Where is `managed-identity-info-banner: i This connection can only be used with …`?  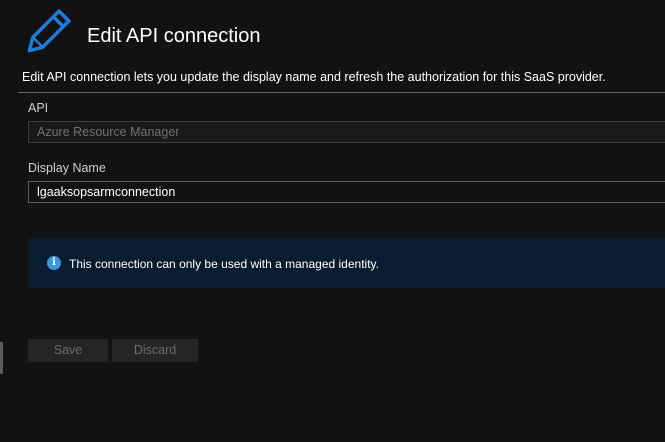
managed-identity-info-banner: i This connection can only be used with … is located at coordinates (346, 263).